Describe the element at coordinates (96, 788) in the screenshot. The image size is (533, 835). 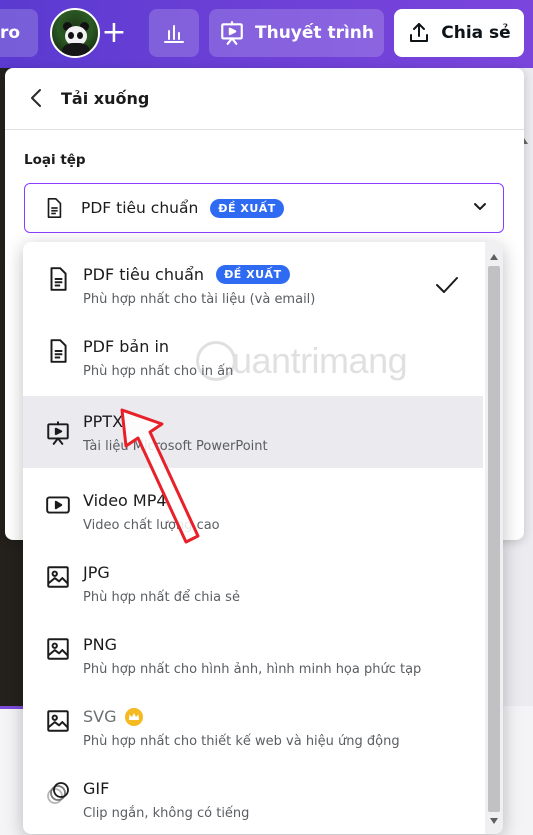
I see `option-name: GIF` at that location.